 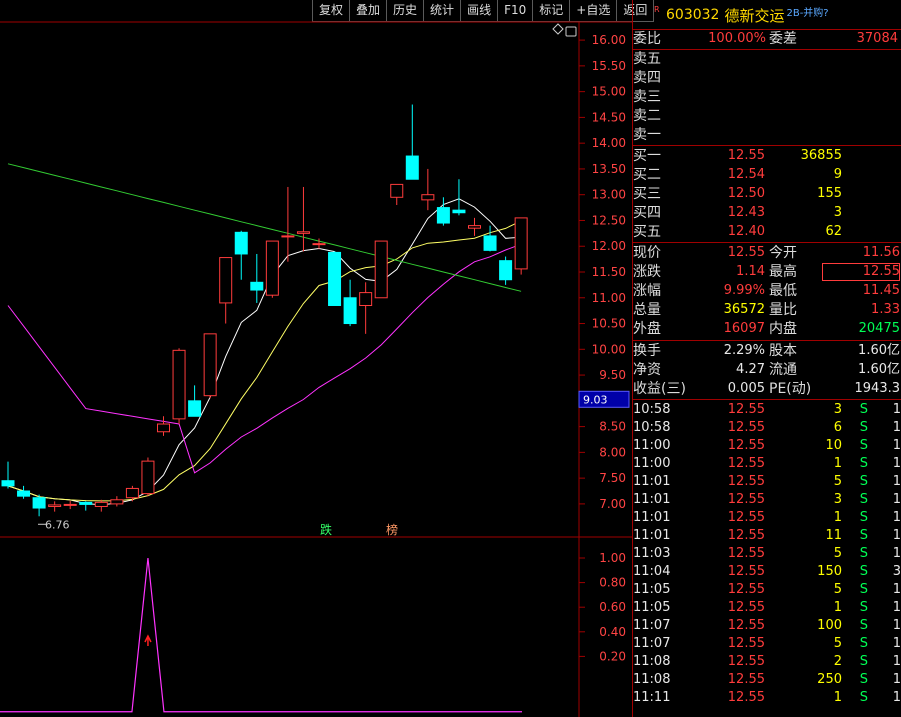 I want to click on price-tick-label: 13.50, so click(x=609, y=169).